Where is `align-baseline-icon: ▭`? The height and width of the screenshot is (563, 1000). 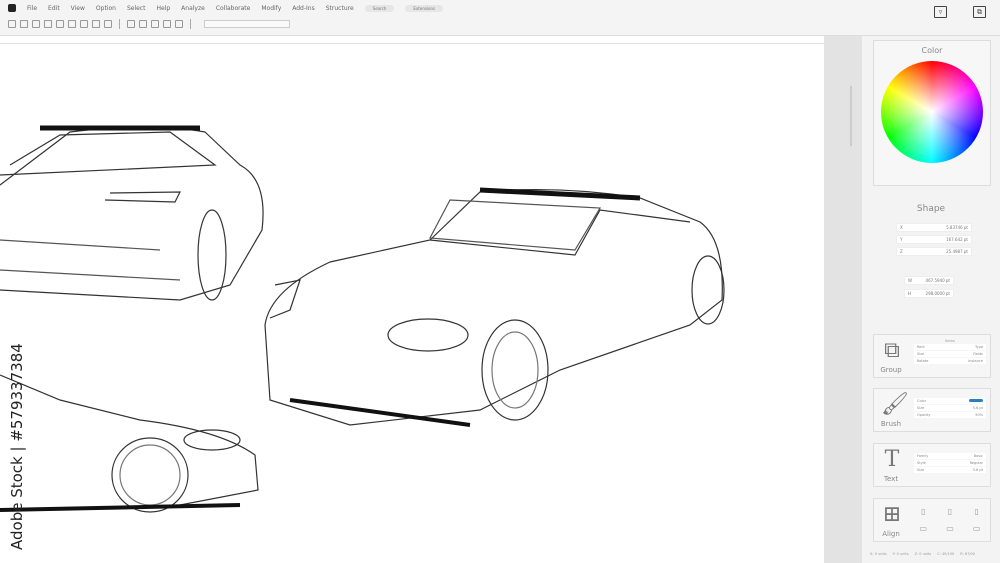
align-baseline-icon: ▭ is located at coordinates (976, 528).